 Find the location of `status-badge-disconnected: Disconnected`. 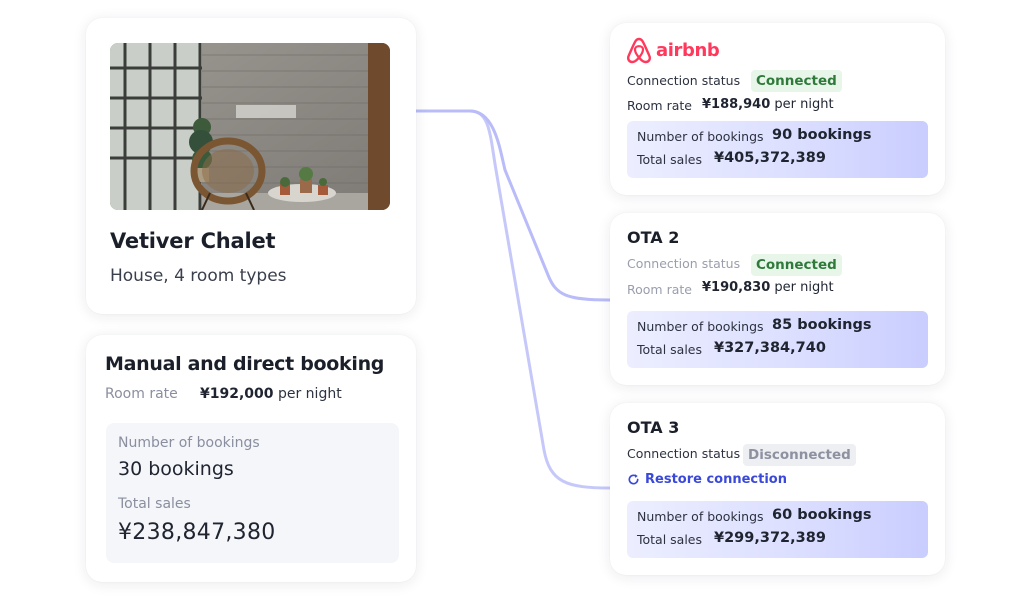

status-badge-disconnected: Disconnected is located at coordinates (799, 455).